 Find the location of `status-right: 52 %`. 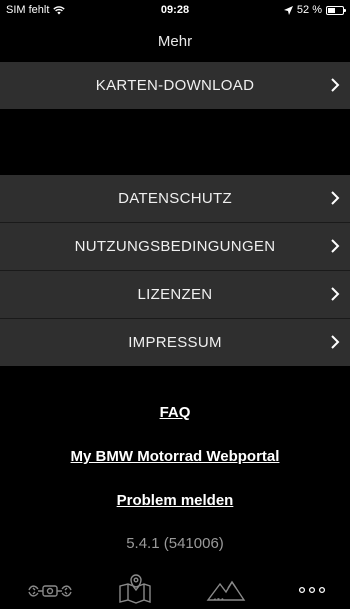

status-right: 52 % is located at coordinates (314, 10).